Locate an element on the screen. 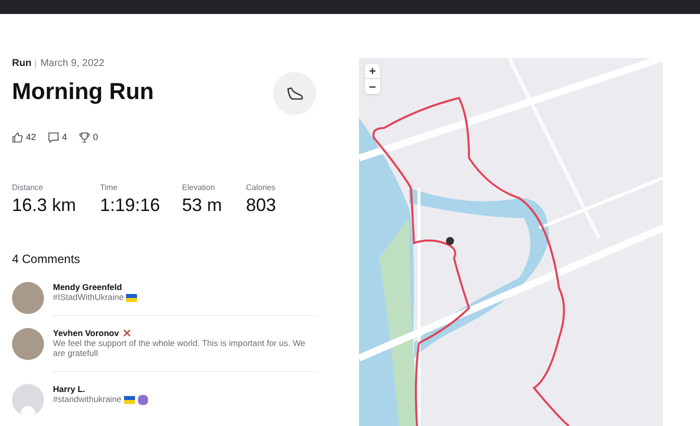 This screenshot has width=700, height=426. comments-button: 4 is located at coordinates (58, 137).